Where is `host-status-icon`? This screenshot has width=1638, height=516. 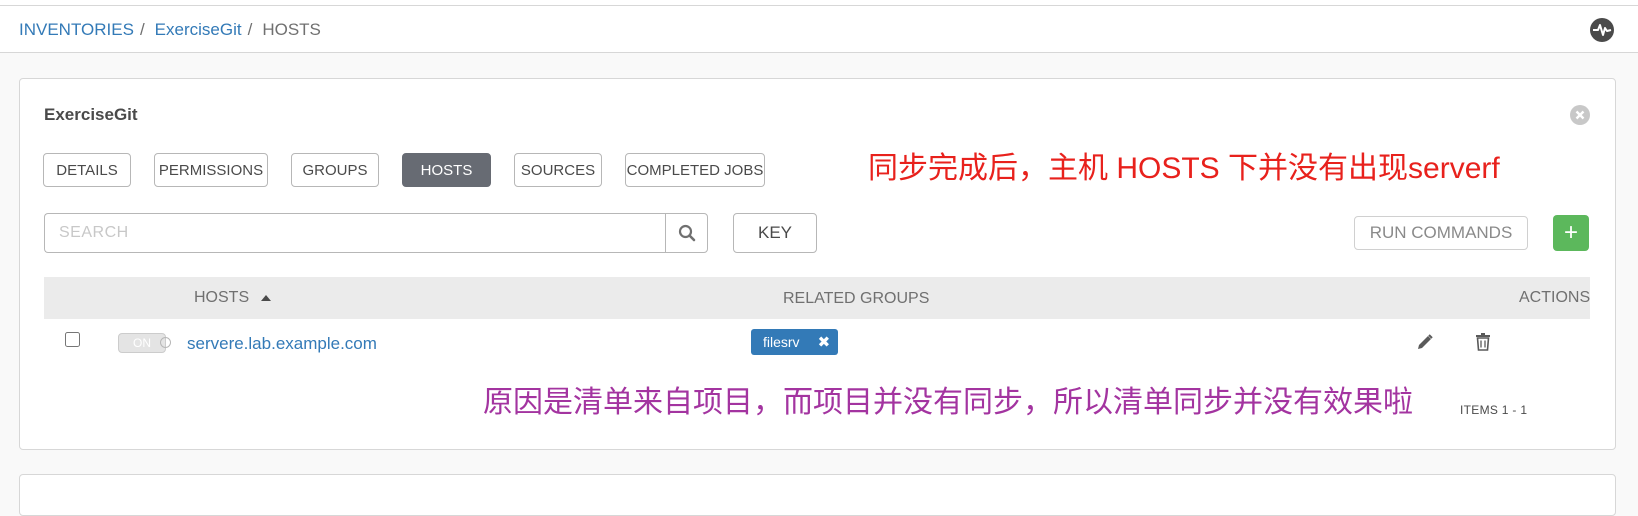
host-status-icon is located at coordinates (165, 342).